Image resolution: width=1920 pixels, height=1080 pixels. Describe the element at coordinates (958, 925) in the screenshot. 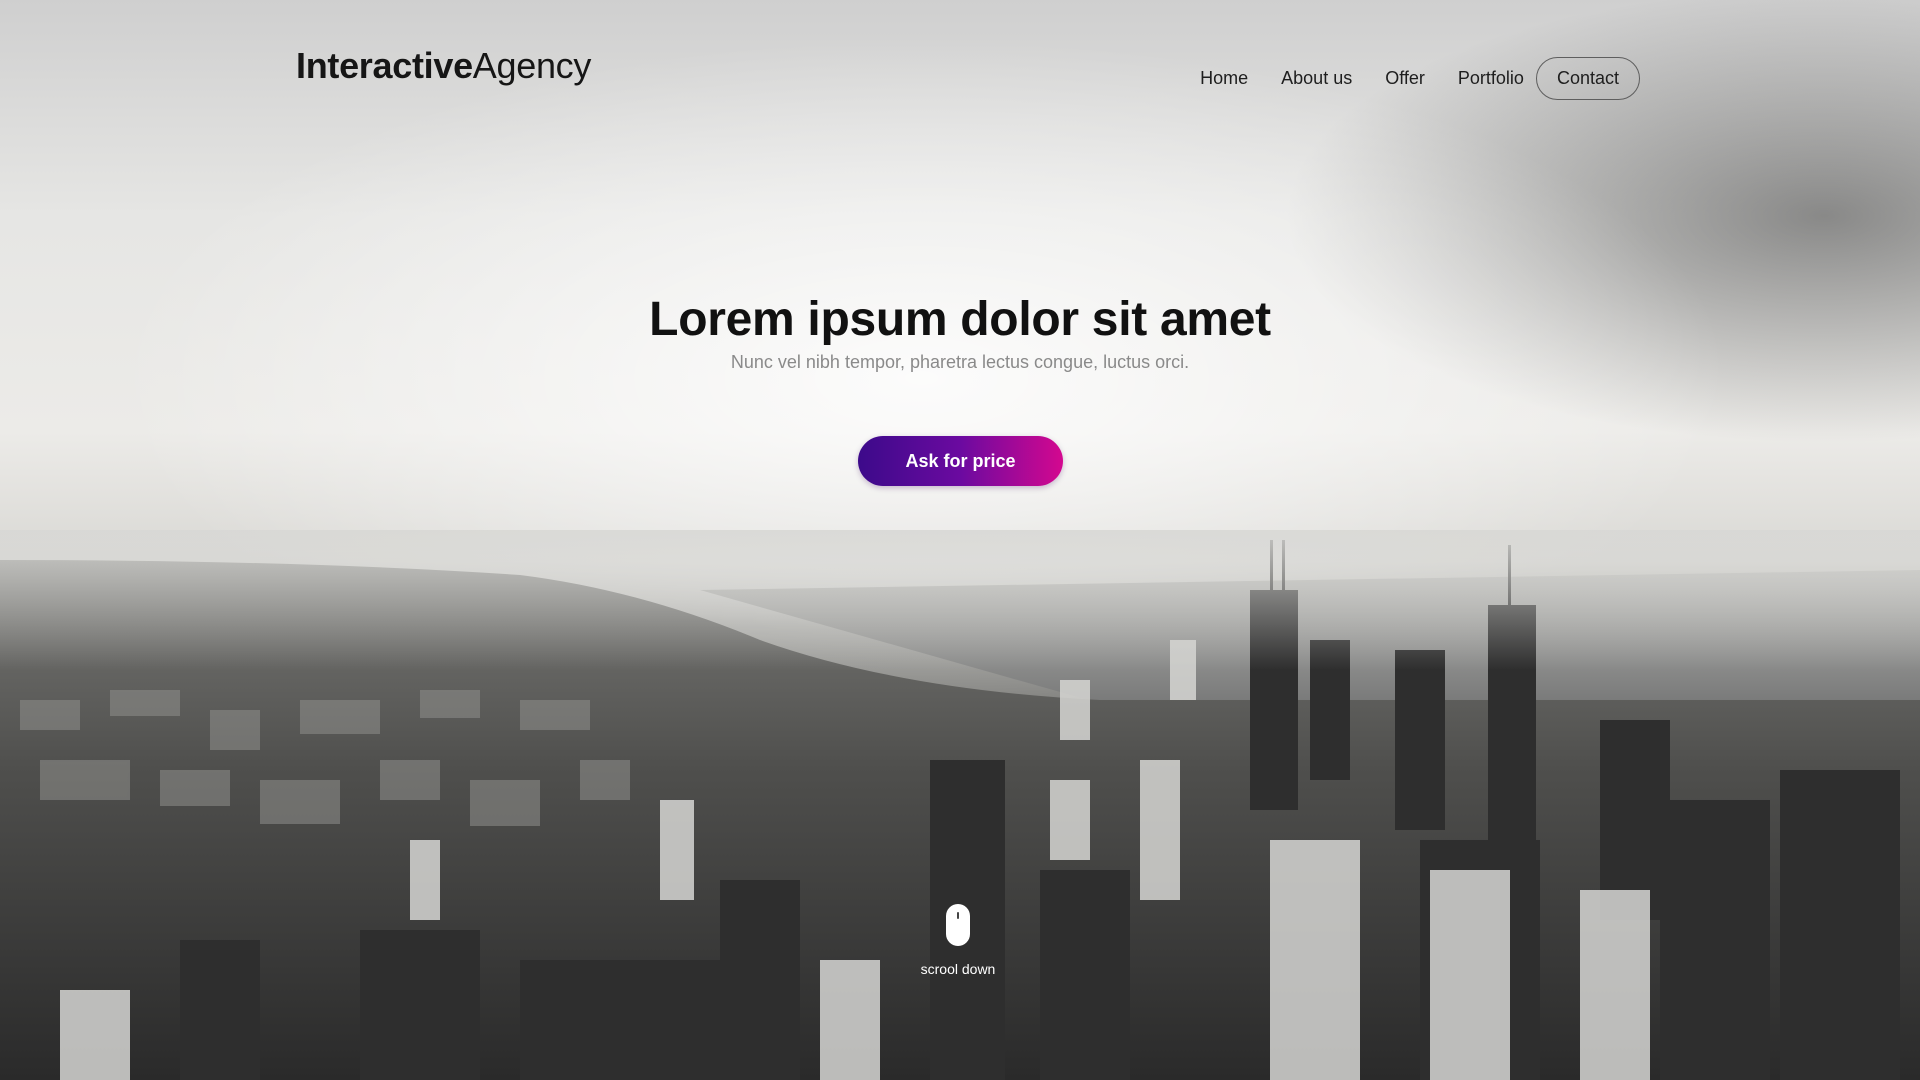

I see `mouse-icon` at that location.